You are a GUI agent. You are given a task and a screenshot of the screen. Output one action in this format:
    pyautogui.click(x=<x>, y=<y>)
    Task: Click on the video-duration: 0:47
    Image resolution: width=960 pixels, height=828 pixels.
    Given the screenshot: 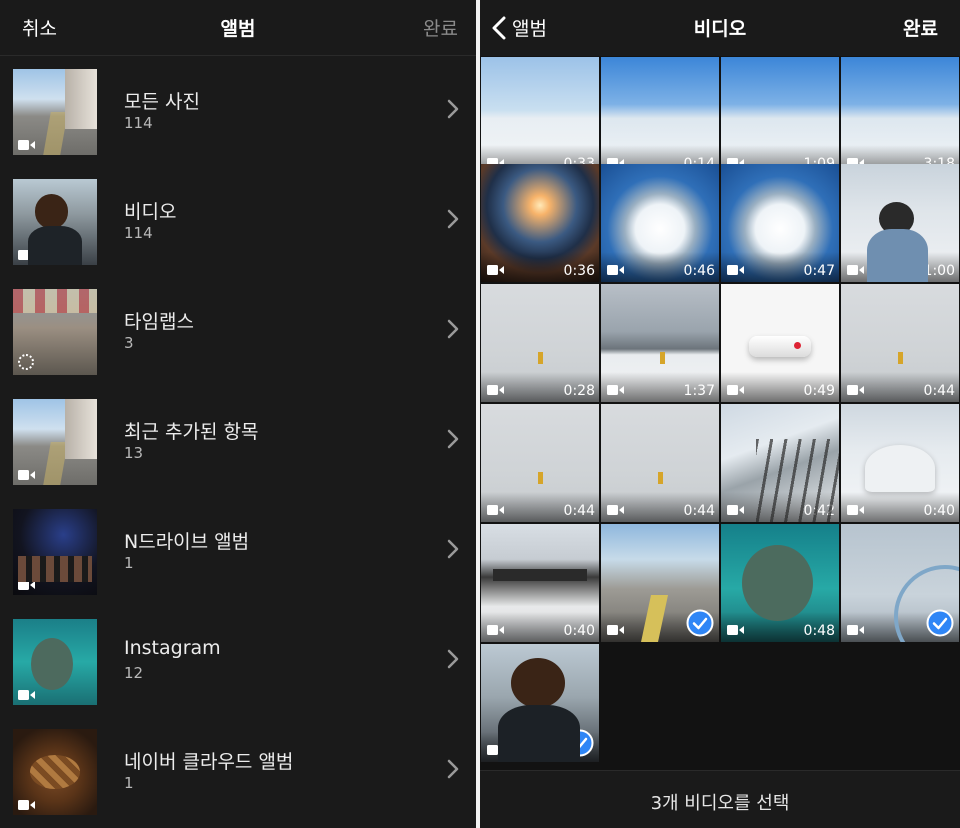 What is the action you would take?
    pyautogui.click(x=819, y=271)
    